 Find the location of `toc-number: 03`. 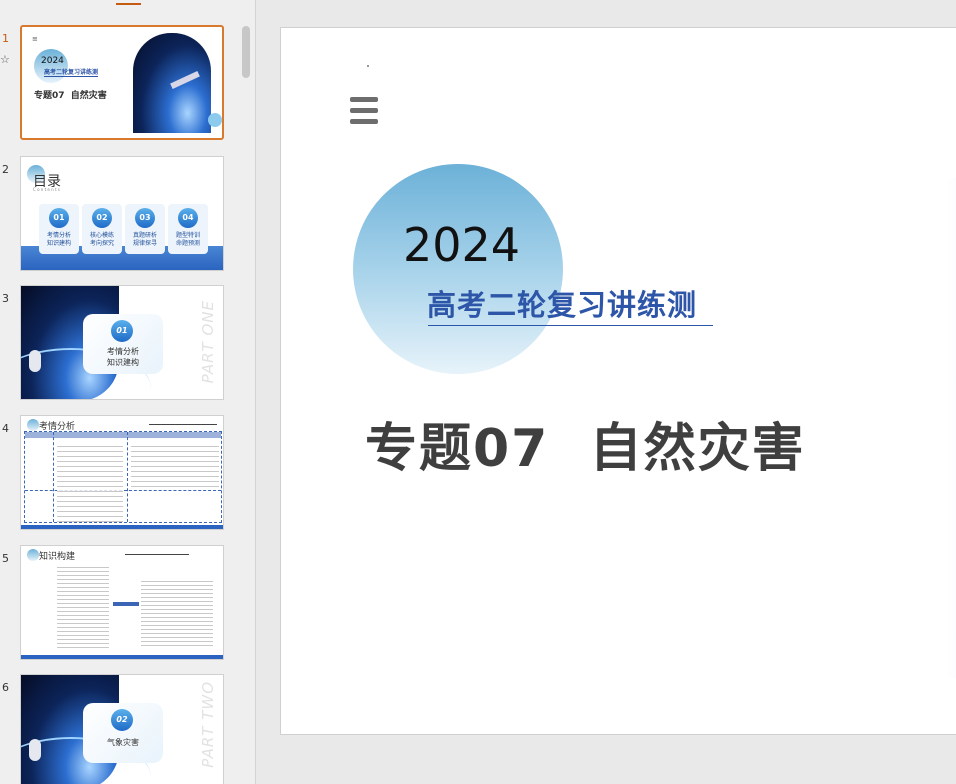

toc-number: 03 is located at coordinates (145, 218).